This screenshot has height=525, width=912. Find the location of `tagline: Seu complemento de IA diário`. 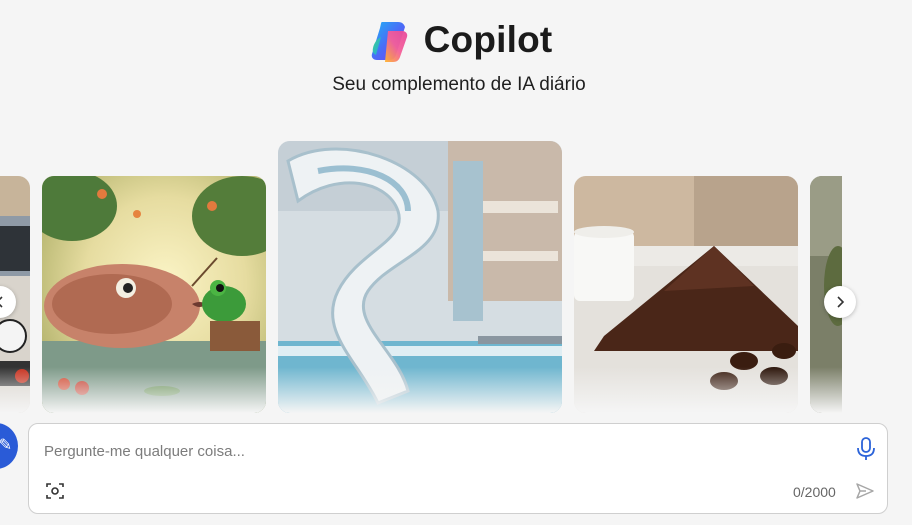

tagline: Seu complemento de IA diário is located at coordinates (459, 84).